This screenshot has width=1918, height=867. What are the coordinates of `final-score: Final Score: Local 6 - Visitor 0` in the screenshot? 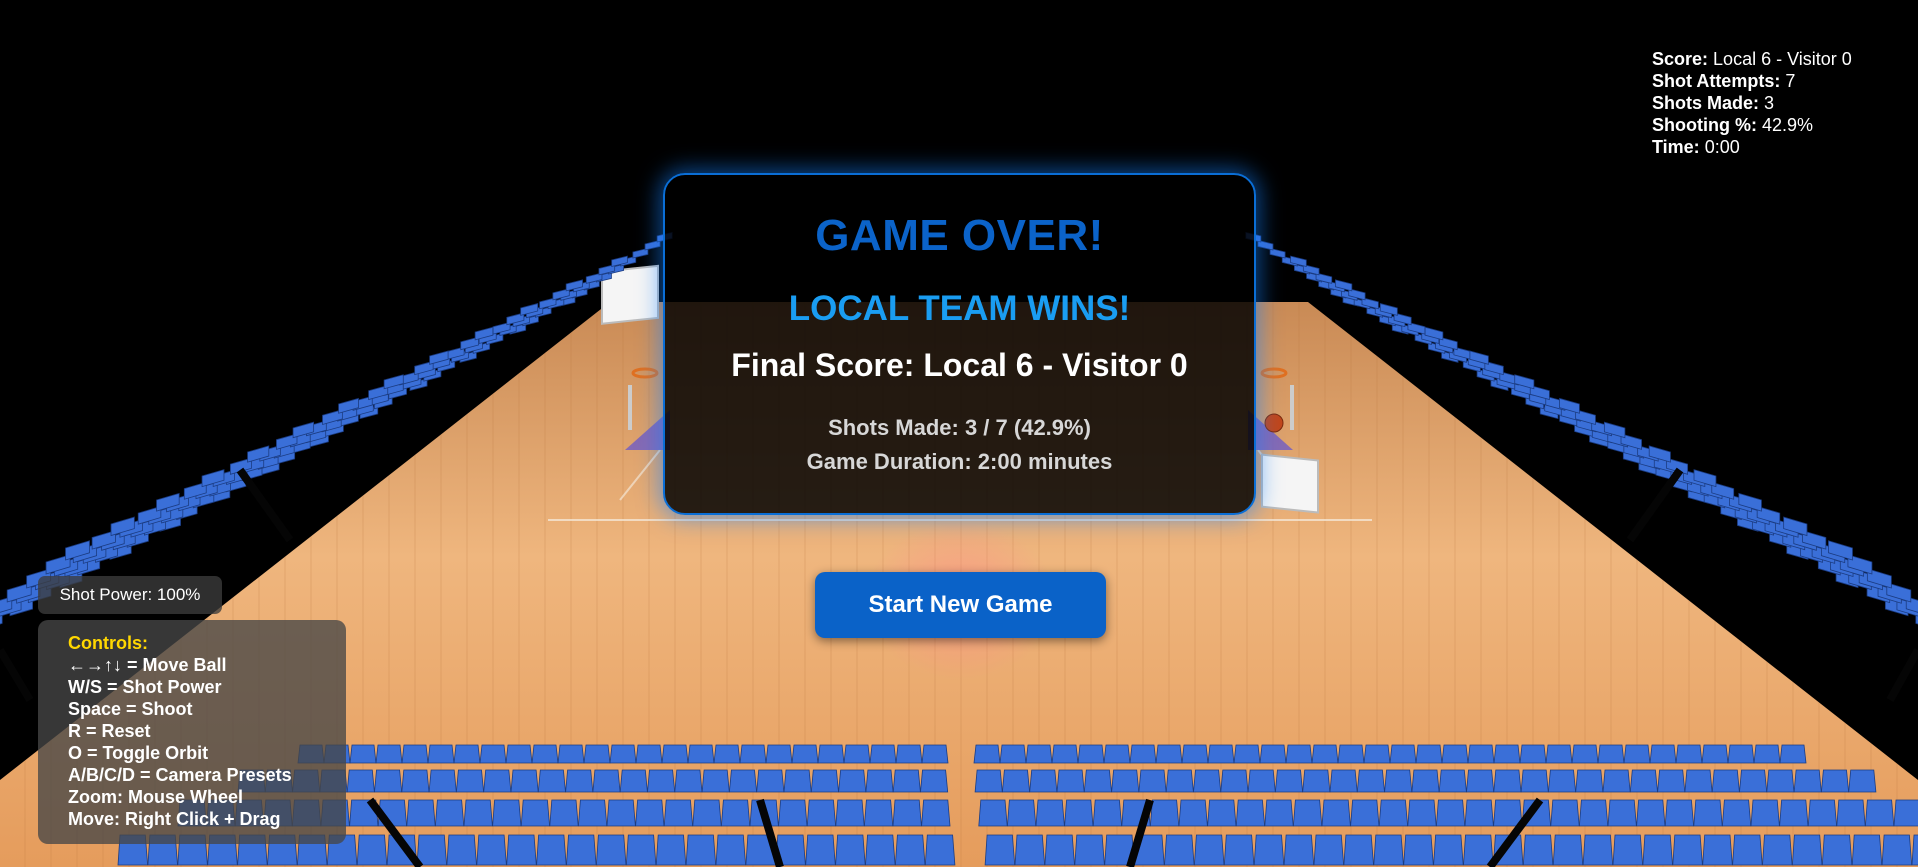 It's located at (959, 365).